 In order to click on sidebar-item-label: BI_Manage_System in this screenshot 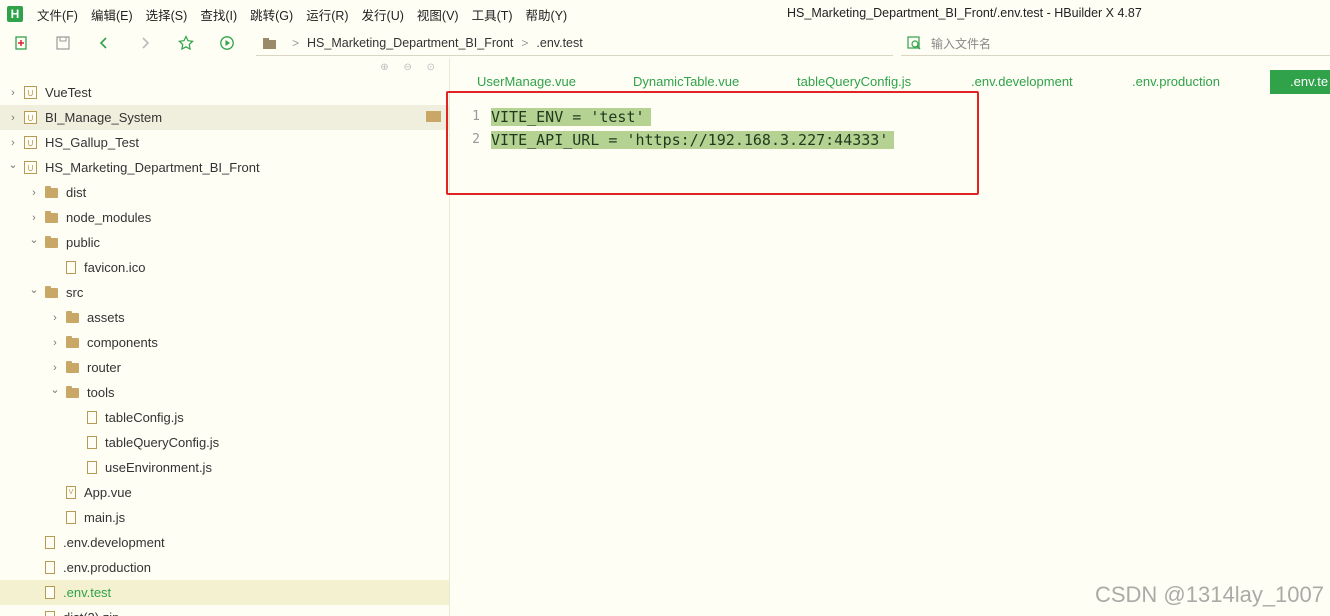, I will do `click(104, 117)`.